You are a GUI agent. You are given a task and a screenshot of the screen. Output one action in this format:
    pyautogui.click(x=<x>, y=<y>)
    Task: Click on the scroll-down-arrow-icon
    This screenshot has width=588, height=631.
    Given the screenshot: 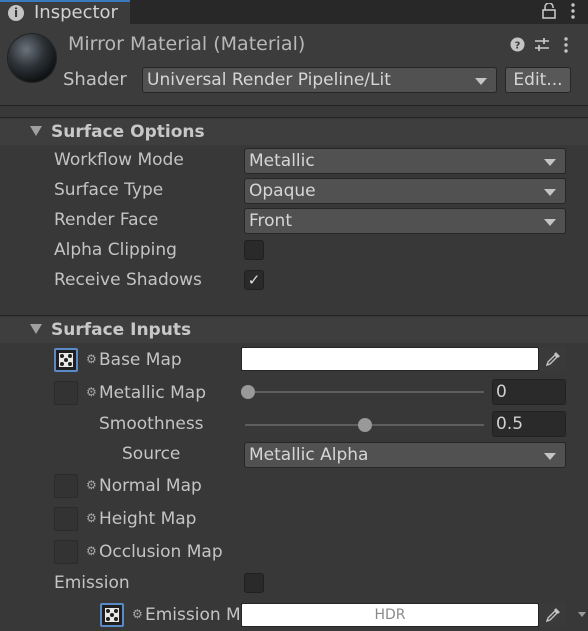 What is the action you would take?
    pyautogui.click(x=582, y=614)
    